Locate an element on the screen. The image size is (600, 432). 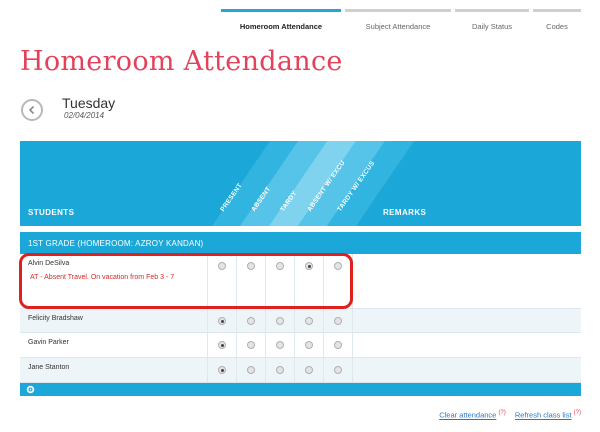
header-stripes is located at coordinates (313, 183).